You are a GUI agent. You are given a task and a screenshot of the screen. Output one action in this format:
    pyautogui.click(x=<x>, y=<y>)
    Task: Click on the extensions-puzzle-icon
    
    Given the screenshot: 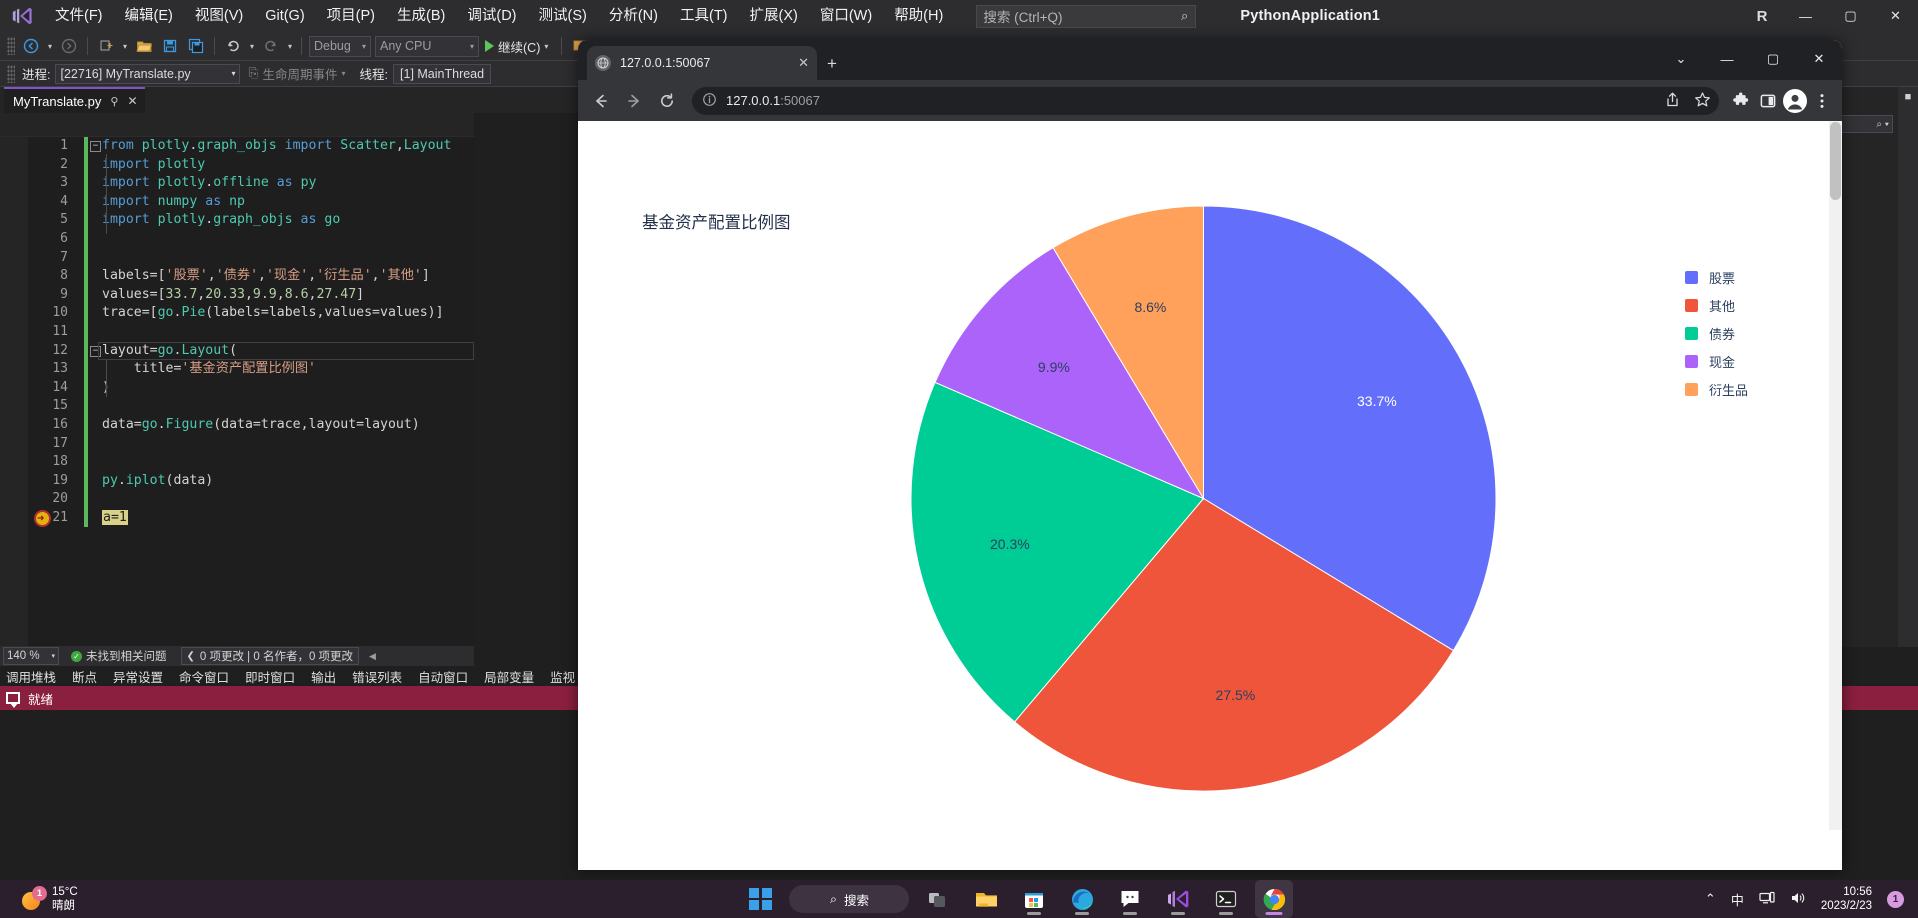 What is the action you would take?
    pyautogui.click(x=1741, y=101)
    